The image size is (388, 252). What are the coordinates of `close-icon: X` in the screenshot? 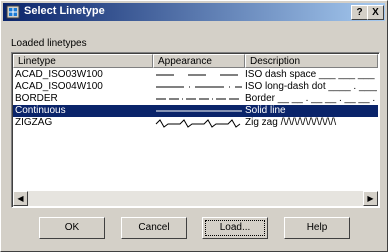 It's located at (375, 12).